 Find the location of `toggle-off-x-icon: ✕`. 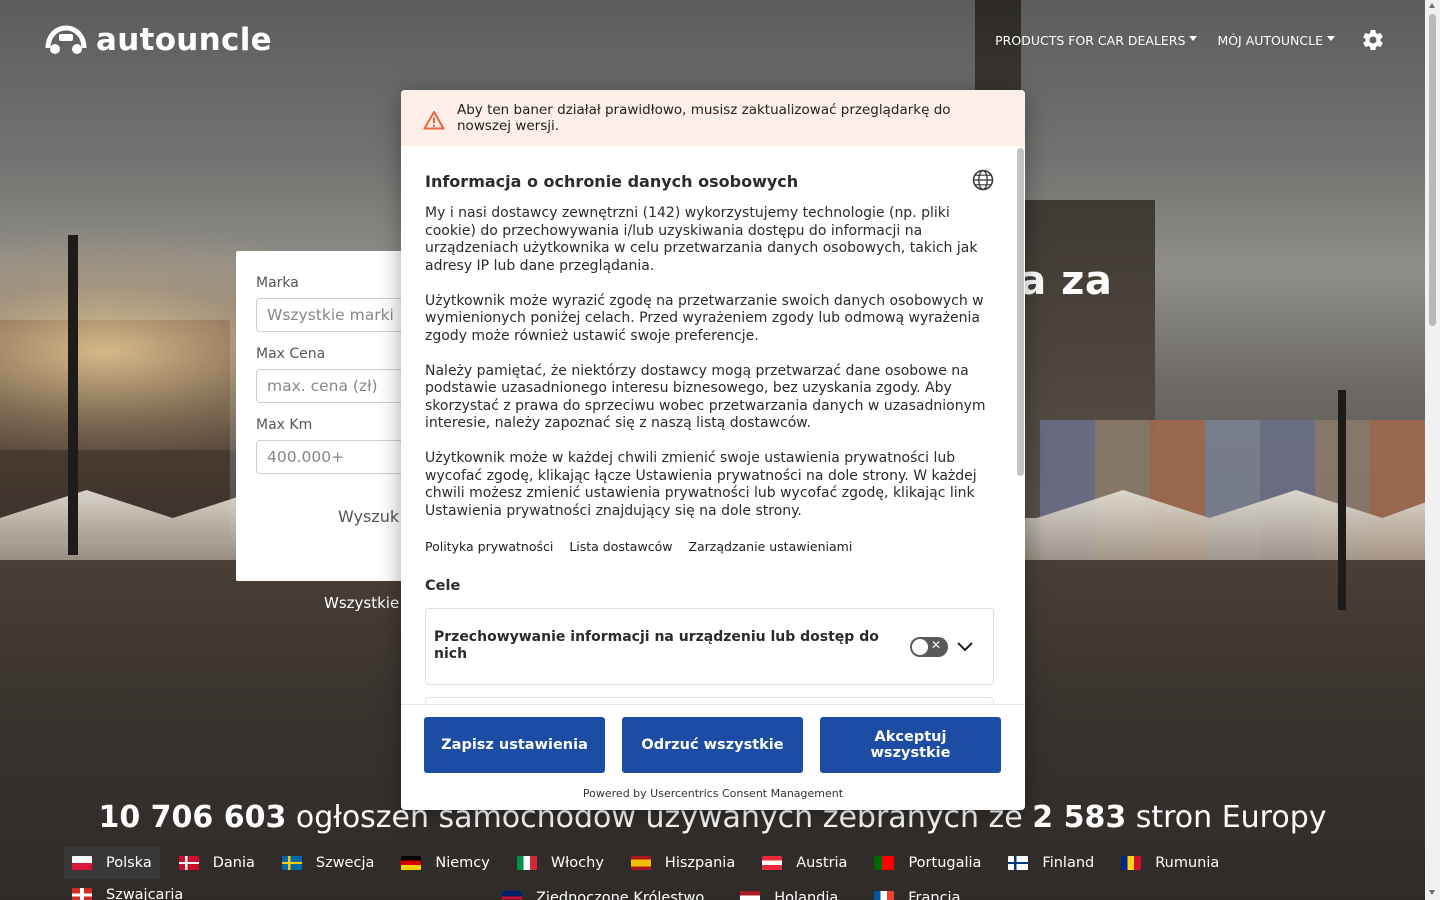

toggle-off-x-icon: ✕ is located at coordinates (936, 645).